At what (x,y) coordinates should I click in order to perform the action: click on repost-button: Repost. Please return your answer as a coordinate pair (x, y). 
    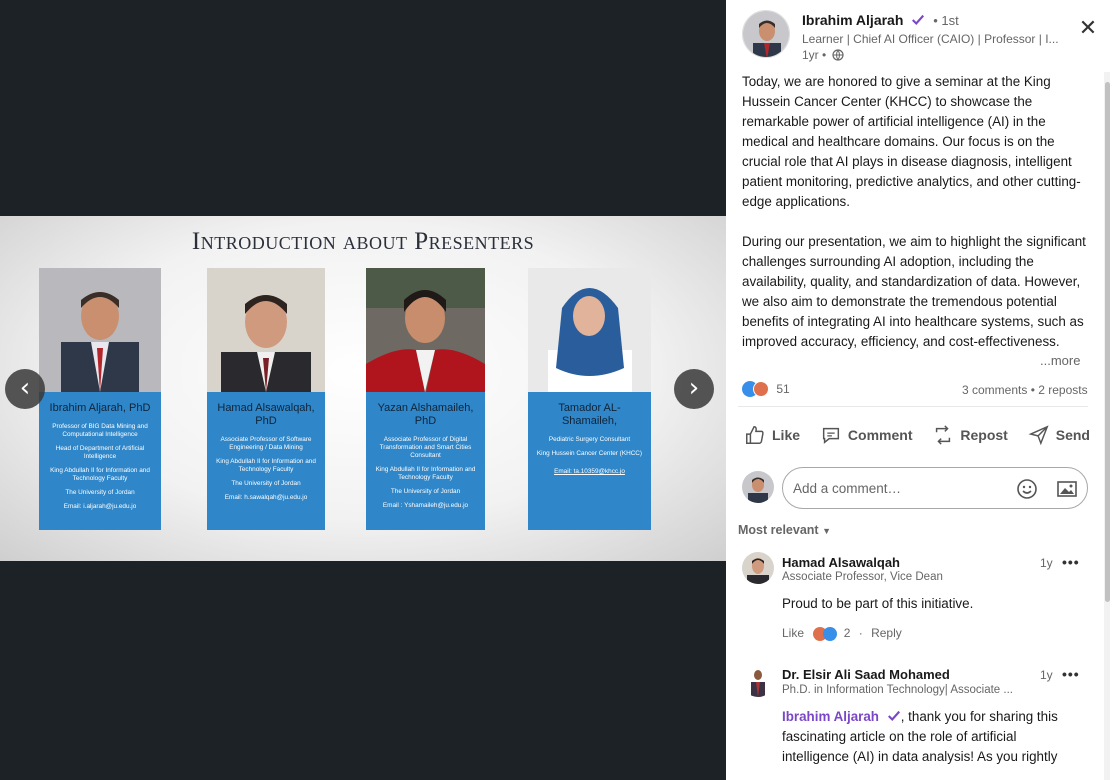
    Looking at the image, I should click on (969, 435).